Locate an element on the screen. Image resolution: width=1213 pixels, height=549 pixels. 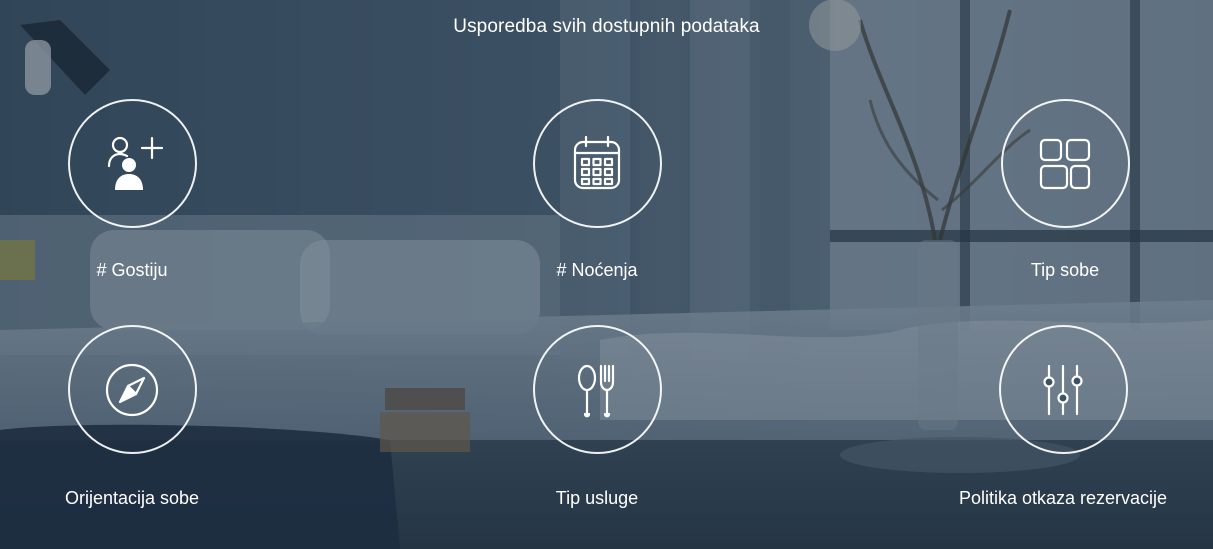
section-title: Usporedba svih dostupnih podataka is located at coordinates (606, 26).